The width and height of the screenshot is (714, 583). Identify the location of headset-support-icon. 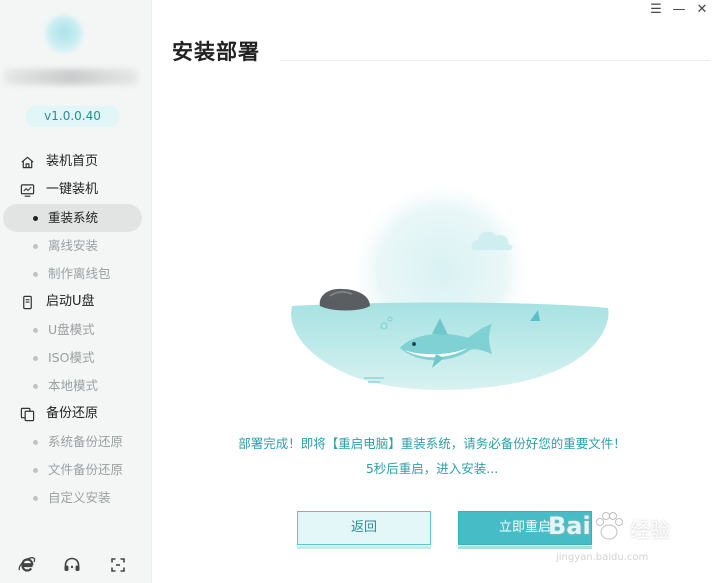
(72, 565).